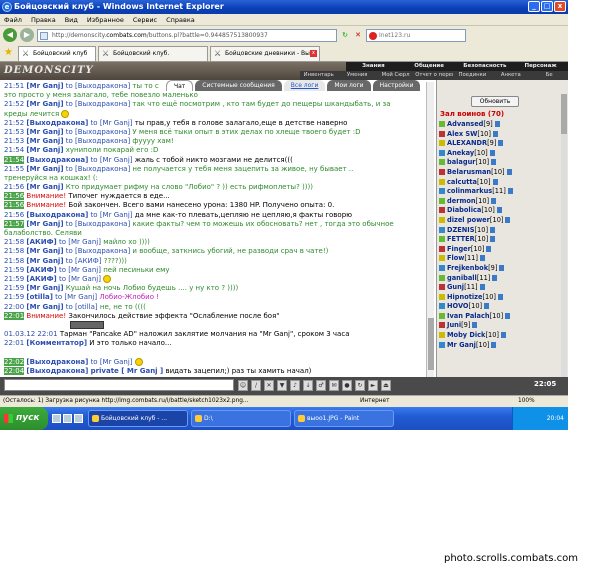 This screenshot has width=600, height=571. I want to click on player-item: Hipnotize[10], so click(503, 298).